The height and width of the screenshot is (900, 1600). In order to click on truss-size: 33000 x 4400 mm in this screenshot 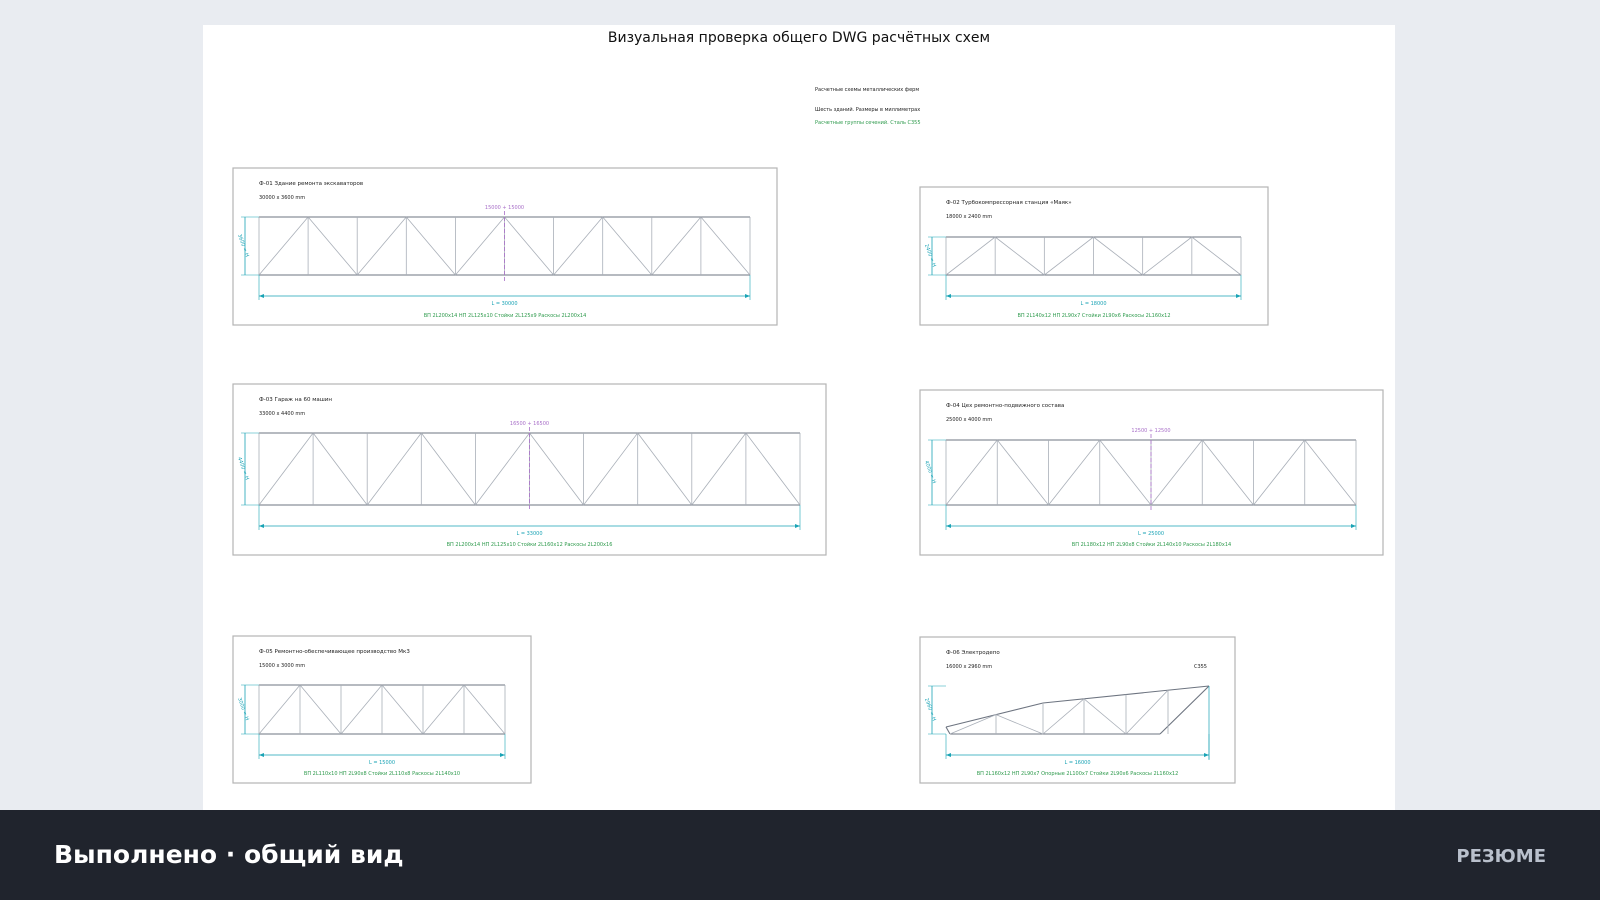, I will do `click(282, 414)`.